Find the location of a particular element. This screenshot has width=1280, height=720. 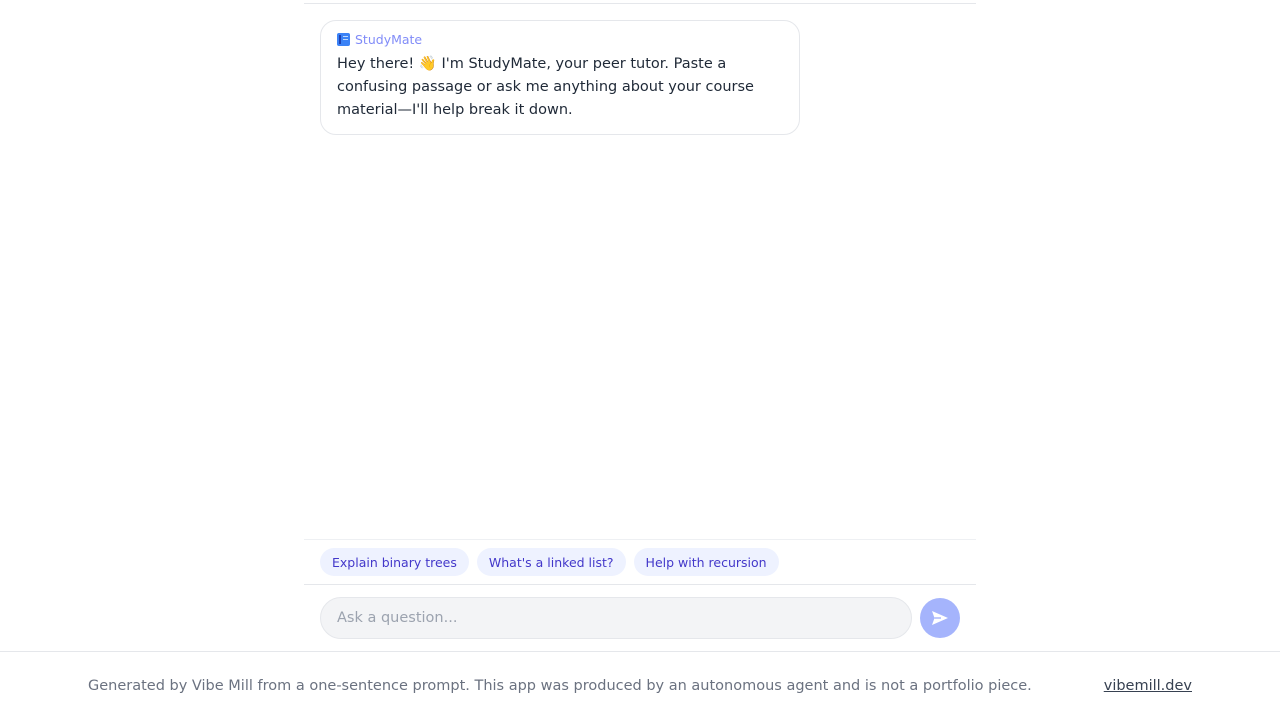

suggestion-chip-binary-trees: Explain binary trees is located at coordinates (394, 562).